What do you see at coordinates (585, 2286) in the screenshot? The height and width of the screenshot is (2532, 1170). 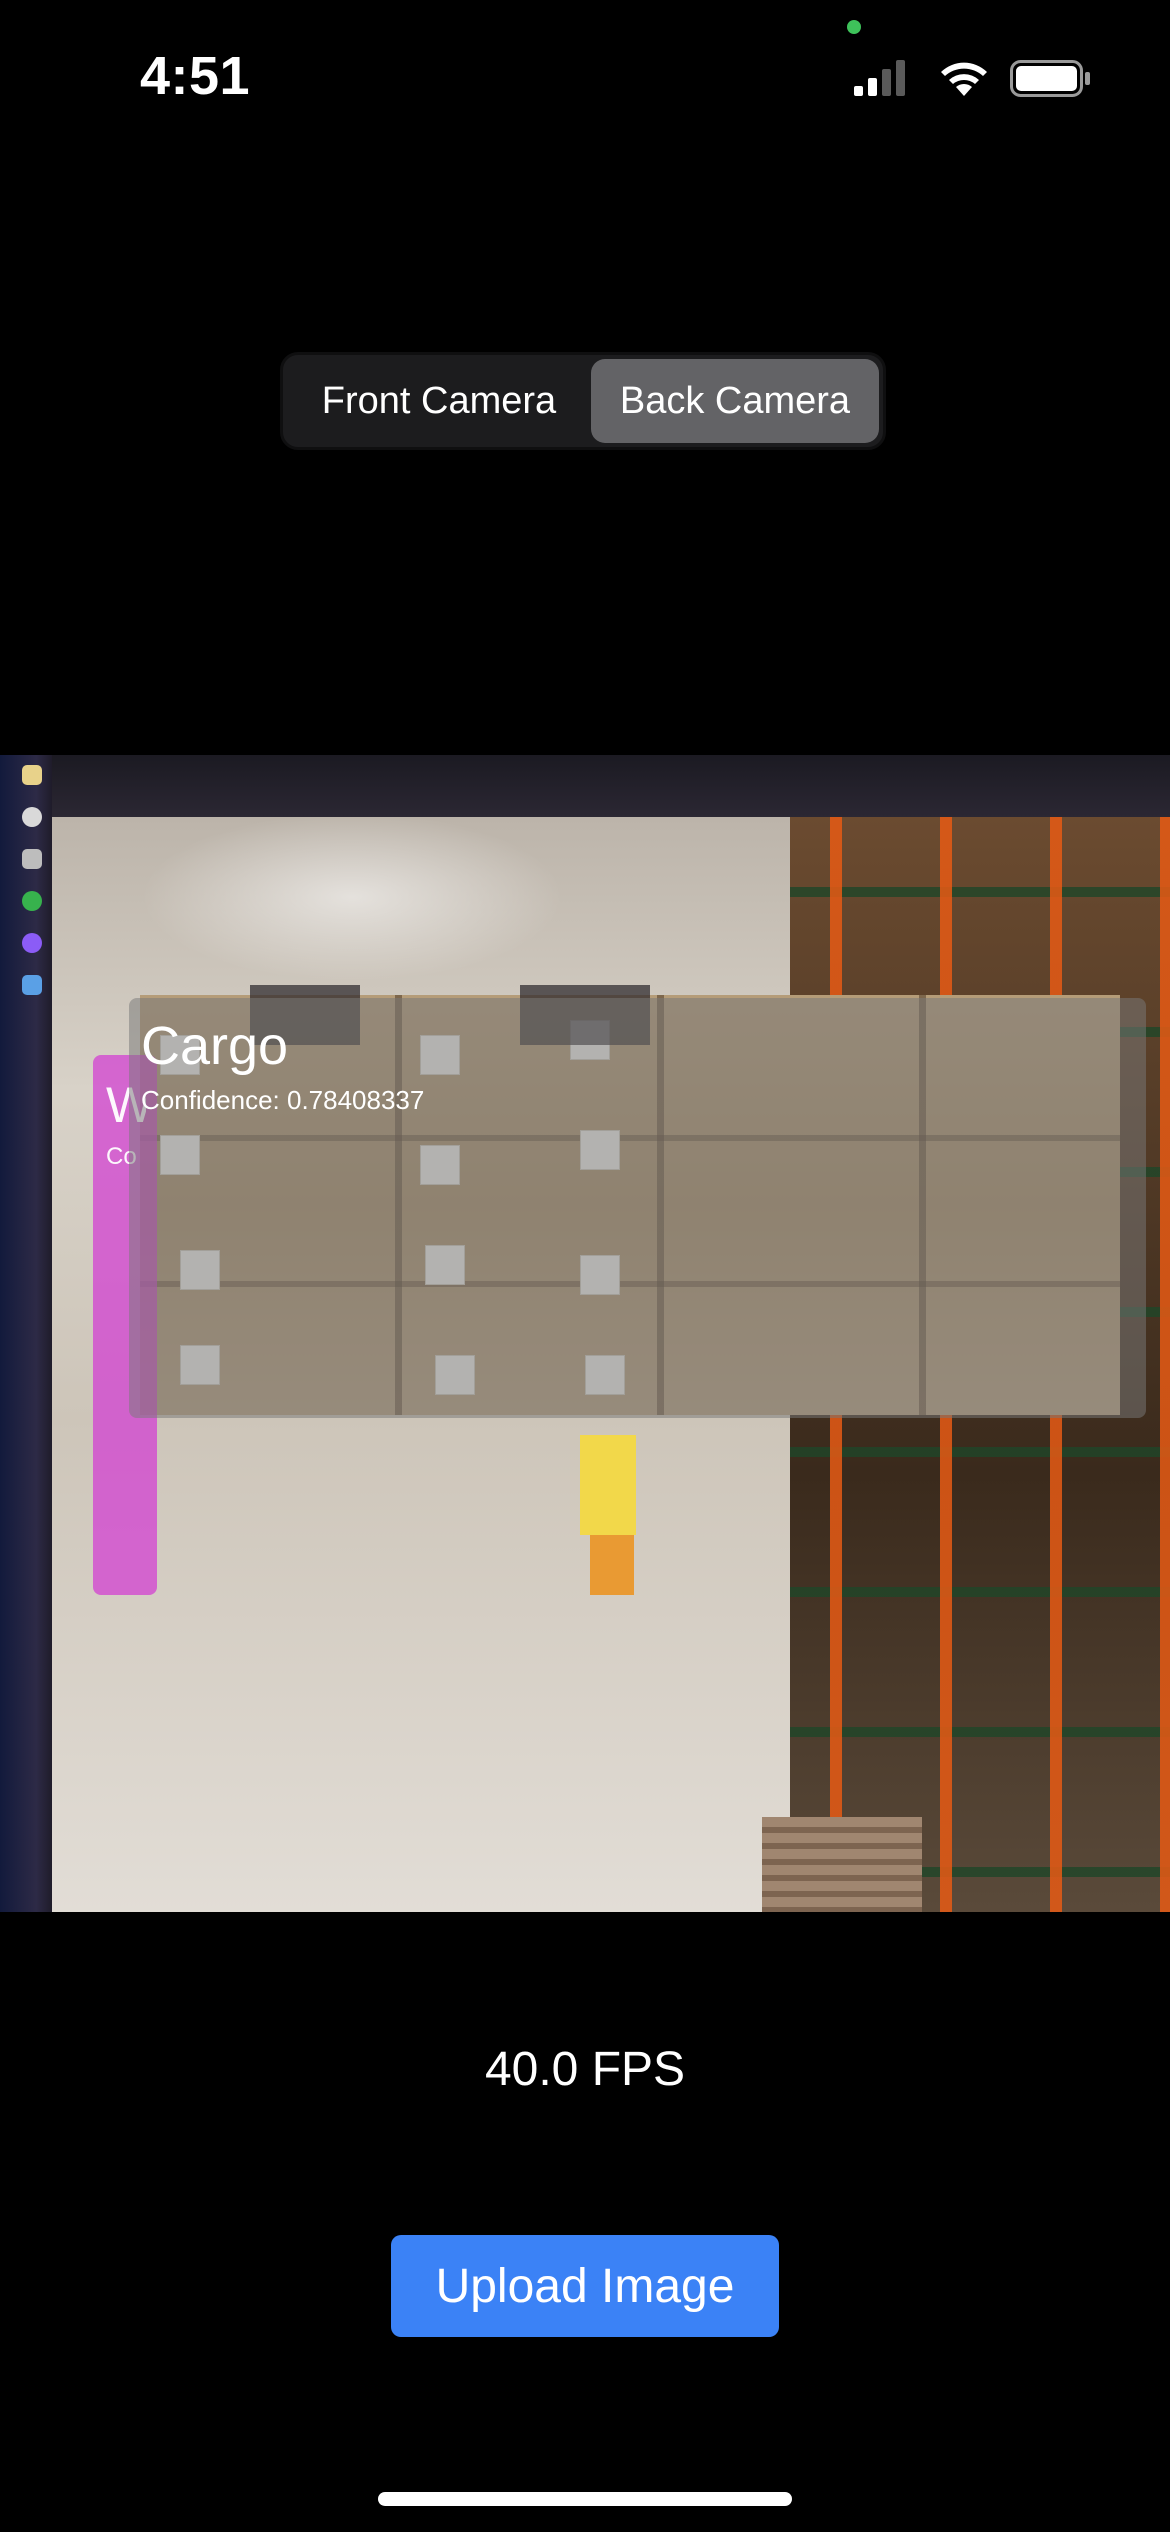 I see `upload-image-button: Upload Image` at bounding box center [585, 2286].